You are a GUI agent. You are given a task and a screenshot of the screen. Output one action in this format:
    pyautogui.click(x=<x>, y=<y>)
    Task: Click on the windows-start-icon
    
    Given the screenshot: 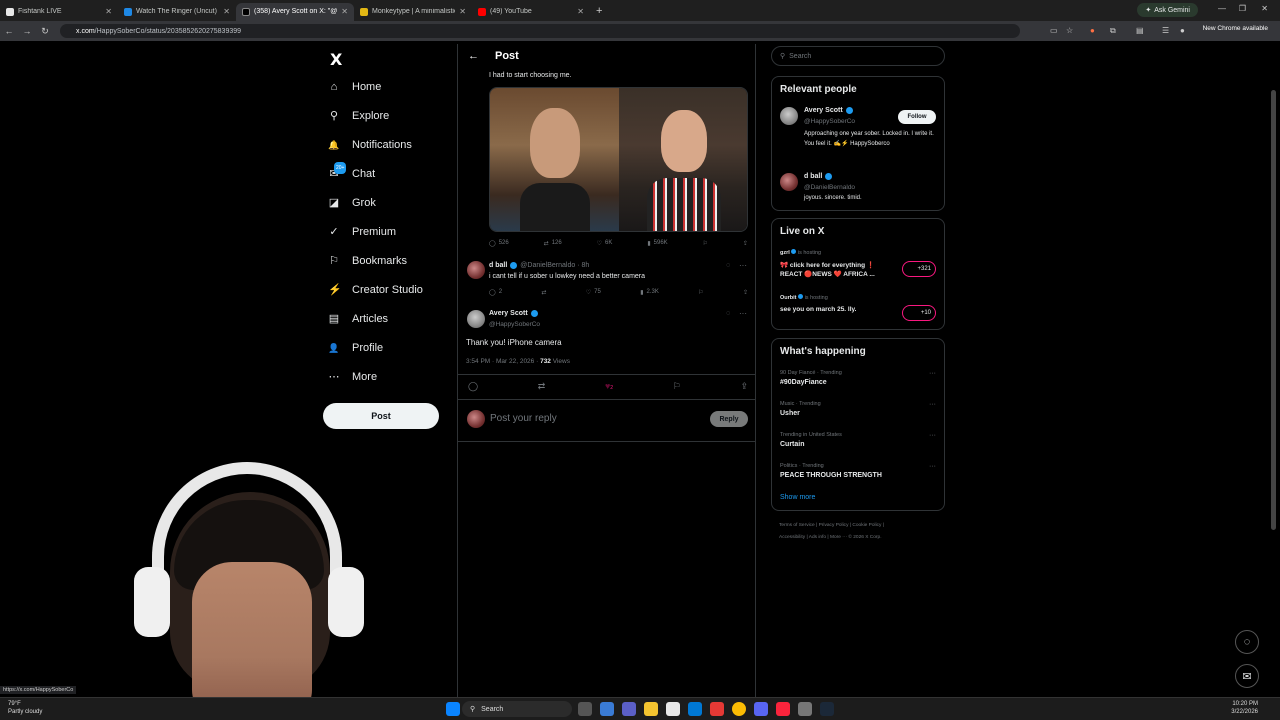 What is the action you would take?
    pyautogui.click(x=453, y=709)
    